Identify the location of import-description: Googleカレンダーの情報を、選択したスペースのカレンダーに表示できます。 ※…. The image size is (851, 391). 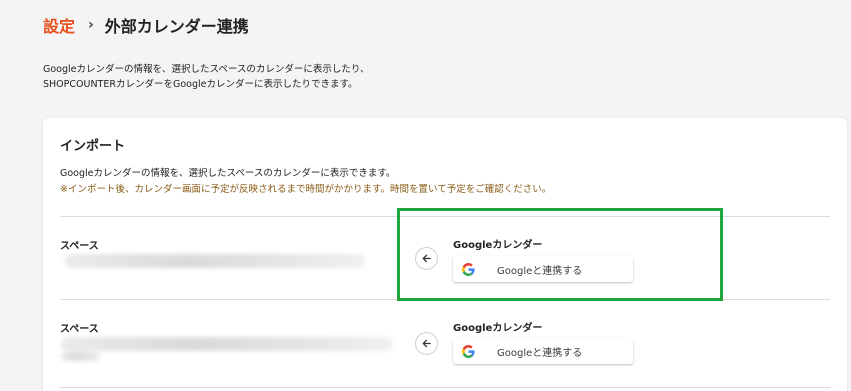
(305, 182).